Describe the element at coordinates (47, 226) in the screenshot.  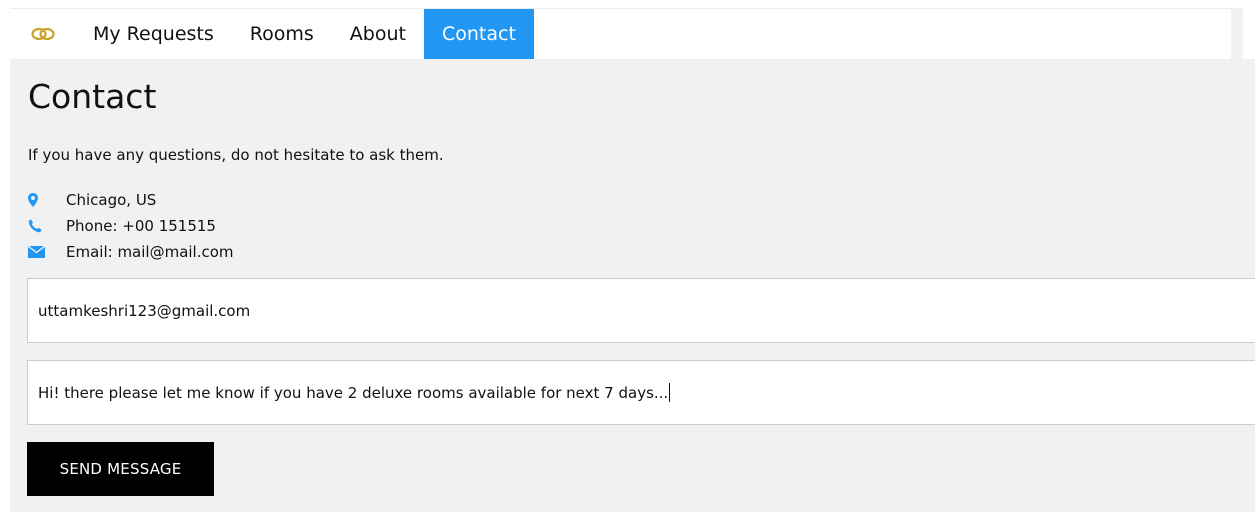
I see `phone-icon` at that location.